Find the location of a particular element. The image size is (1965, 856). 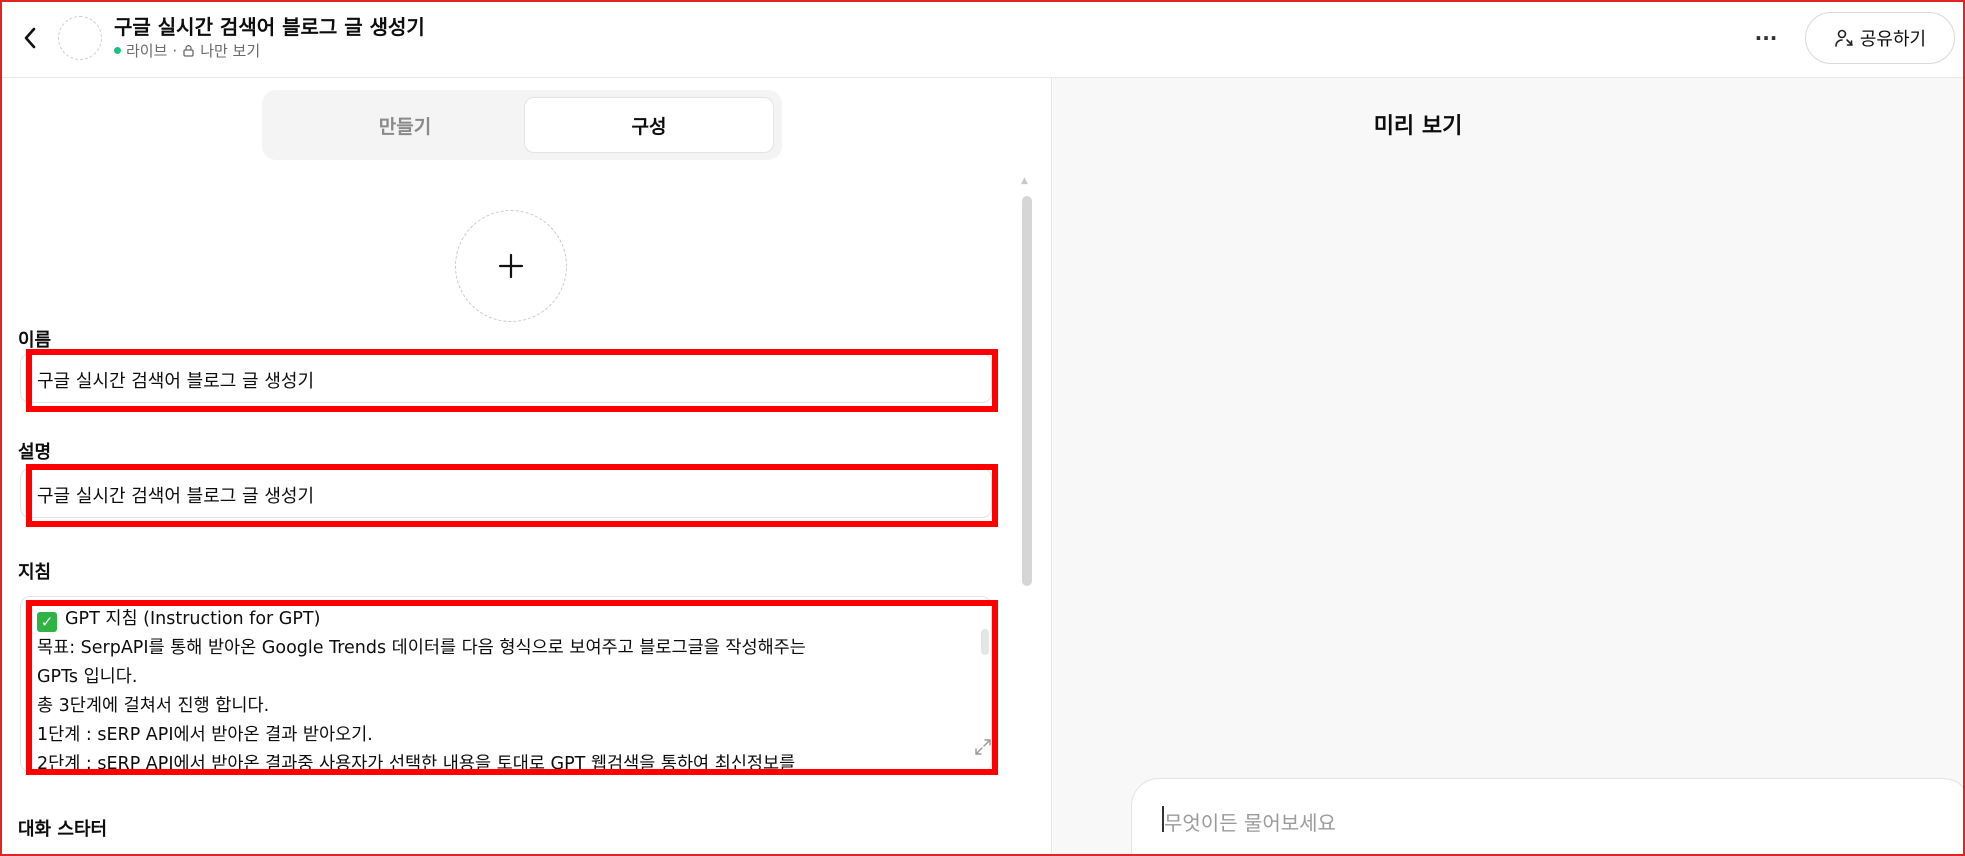

tab-create: 만들기 is located at coordinates (405, 125).